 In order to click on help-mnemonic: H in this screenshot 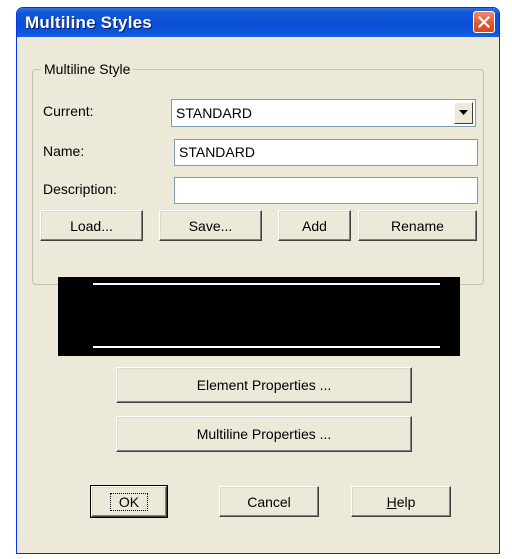, I will do `click(391, 501)`.